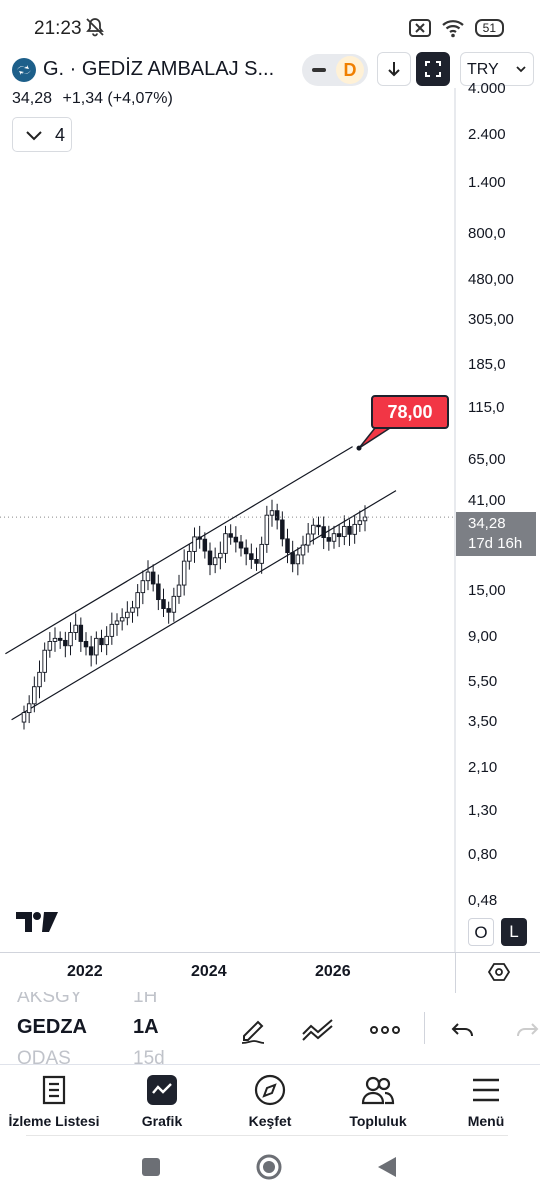 The image size is (540, 1200). Describe the element at coordinates (44, 1056) in the screenshot. I see `picker-symbol-below: ODAS` at that location.